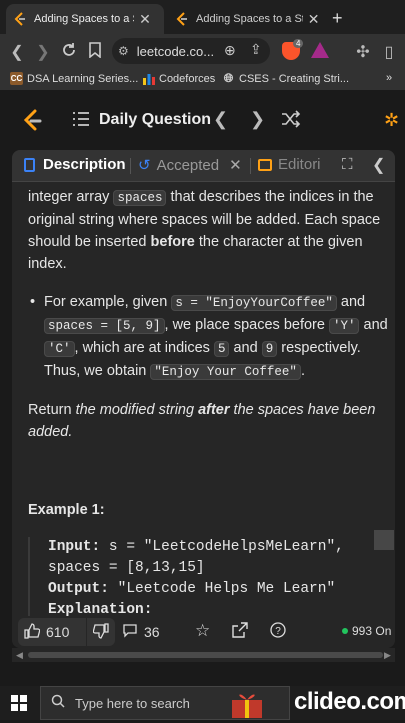 The image size is (405, 723). What do you see at coordinates (298, 43) in the screenshot?
I see `brave-shield-badge: 4` at bounding box center [298, 43].